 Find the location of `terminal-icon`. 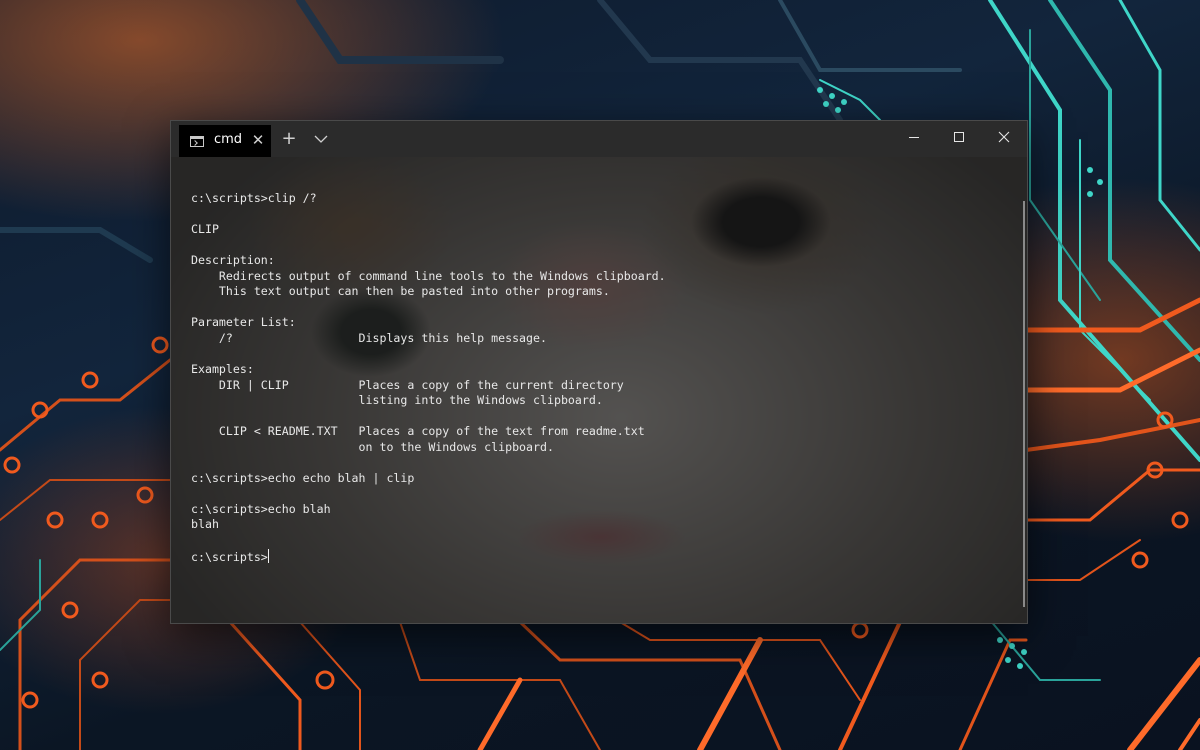

terminal-icon is located at coordinates (197, 141).